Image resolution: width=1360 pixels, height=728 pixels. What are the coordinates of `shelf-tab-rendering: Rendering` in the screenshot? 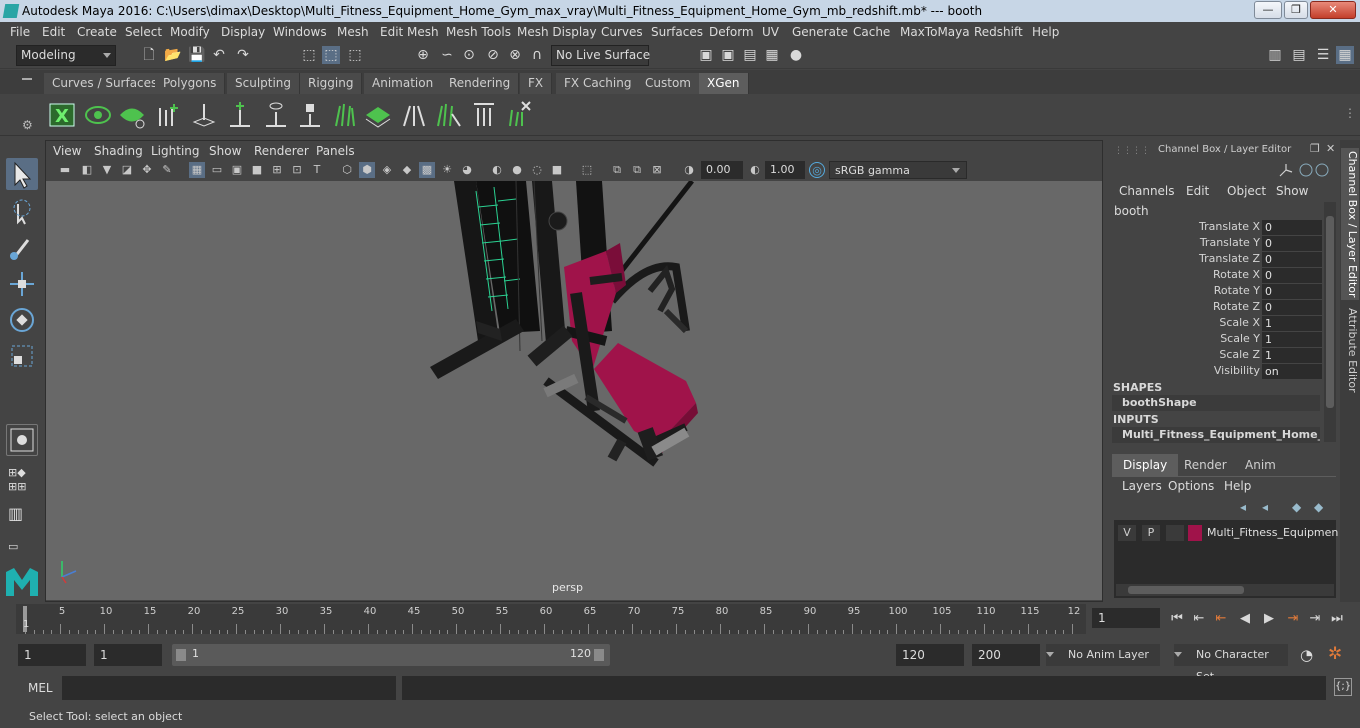 It's located at (480, 83).